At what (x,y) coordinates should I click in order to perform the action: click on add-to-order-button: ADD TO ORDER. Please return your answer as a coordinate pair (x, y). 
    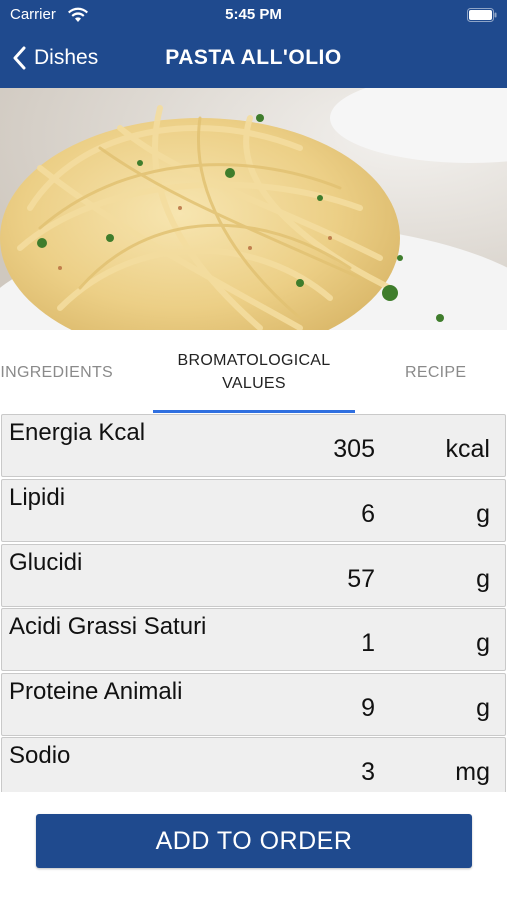
    Looking at the image, I should click on (254, 841).